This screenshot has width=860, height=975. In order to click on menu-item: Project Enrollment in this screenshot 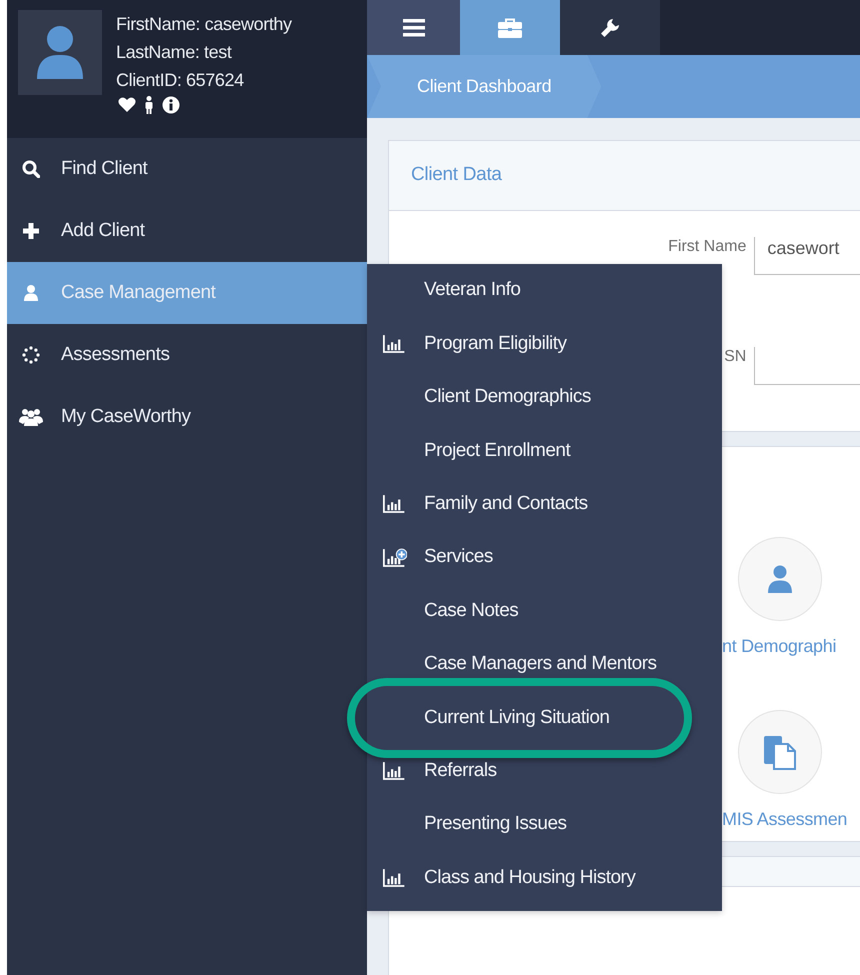, I will do `click(497, 451)`.